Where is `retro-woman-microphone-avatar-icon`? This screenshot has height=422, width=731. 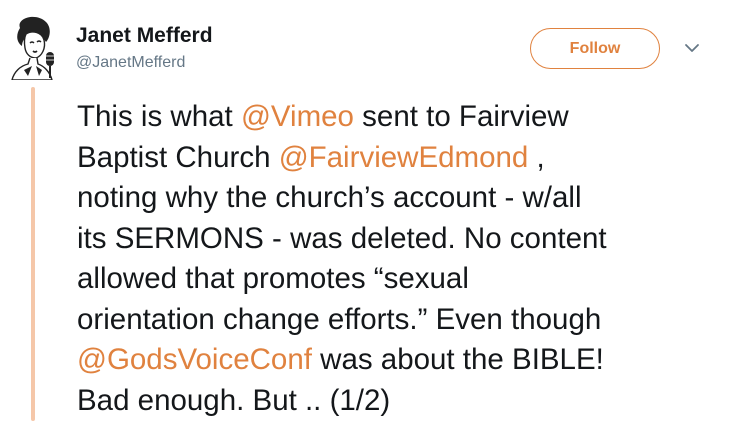 retro-woman-microphone-avatar-icon is located at coordinates (32, 48).